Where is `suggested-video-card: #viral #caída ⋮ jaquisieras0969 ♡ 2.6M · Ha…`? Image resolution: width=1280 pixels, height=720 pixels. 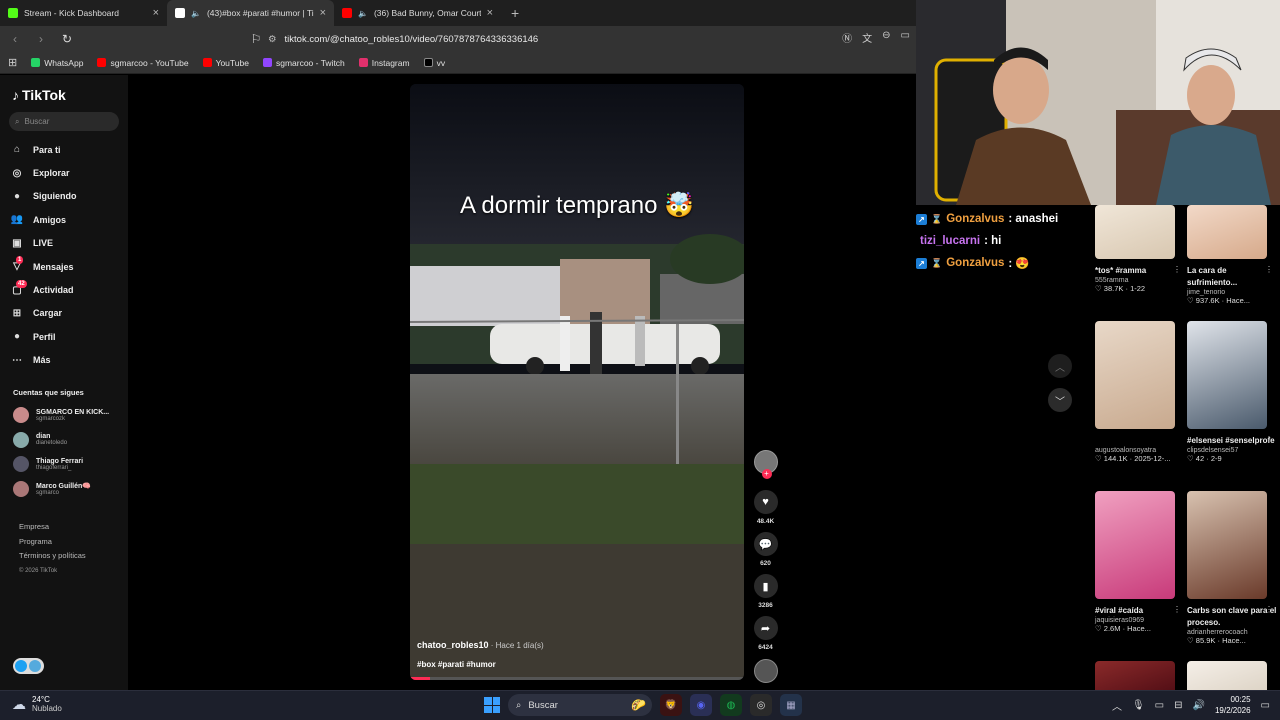 suggested-video-card: #viral #caída ⋮ jaquisieras0969 ♡ 2.6M · Ha… is located at coordinates (1140, 562).